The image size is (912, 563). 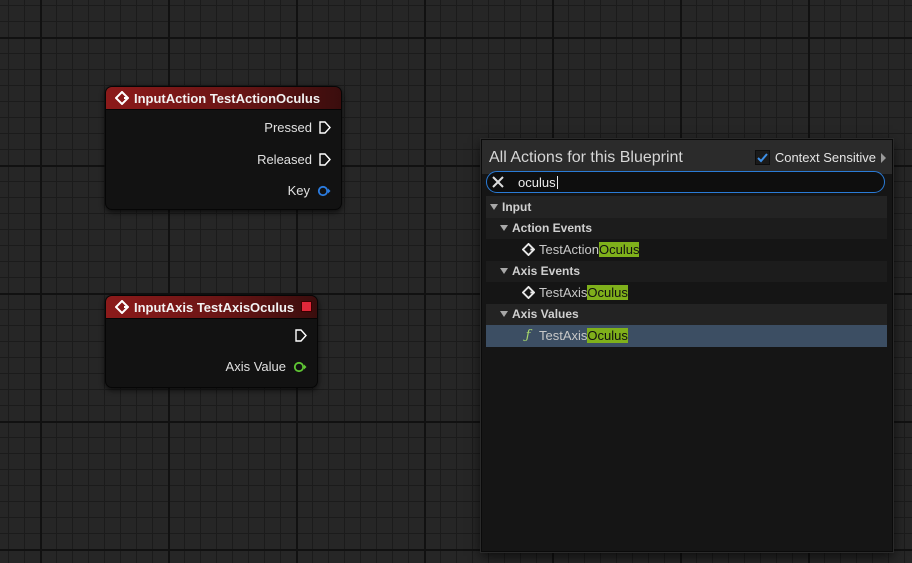 What do you see at coordinates (686, 228) in the screenshot?
I see `category-action-events: Action Events` at bounding box center [686, 228].